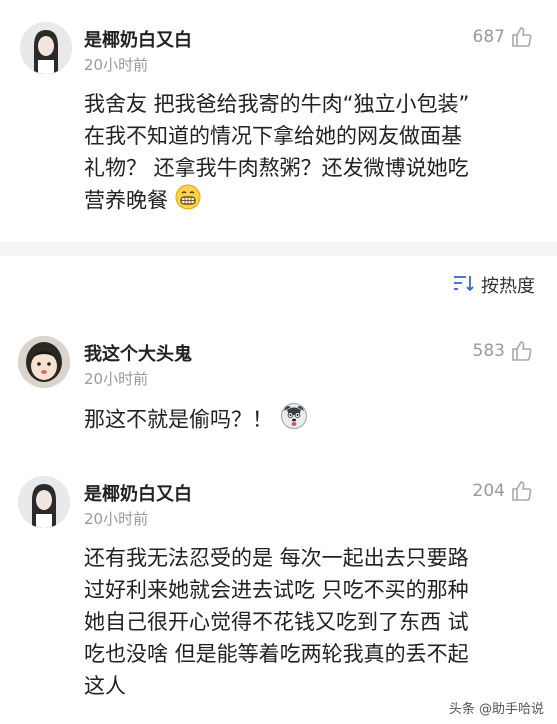 Image resolution: width=557 pixels, height=724 pixels. Describe the element at coordinates (294, 420) in the screenshot. I see `dog-emoji-icon` at that location.